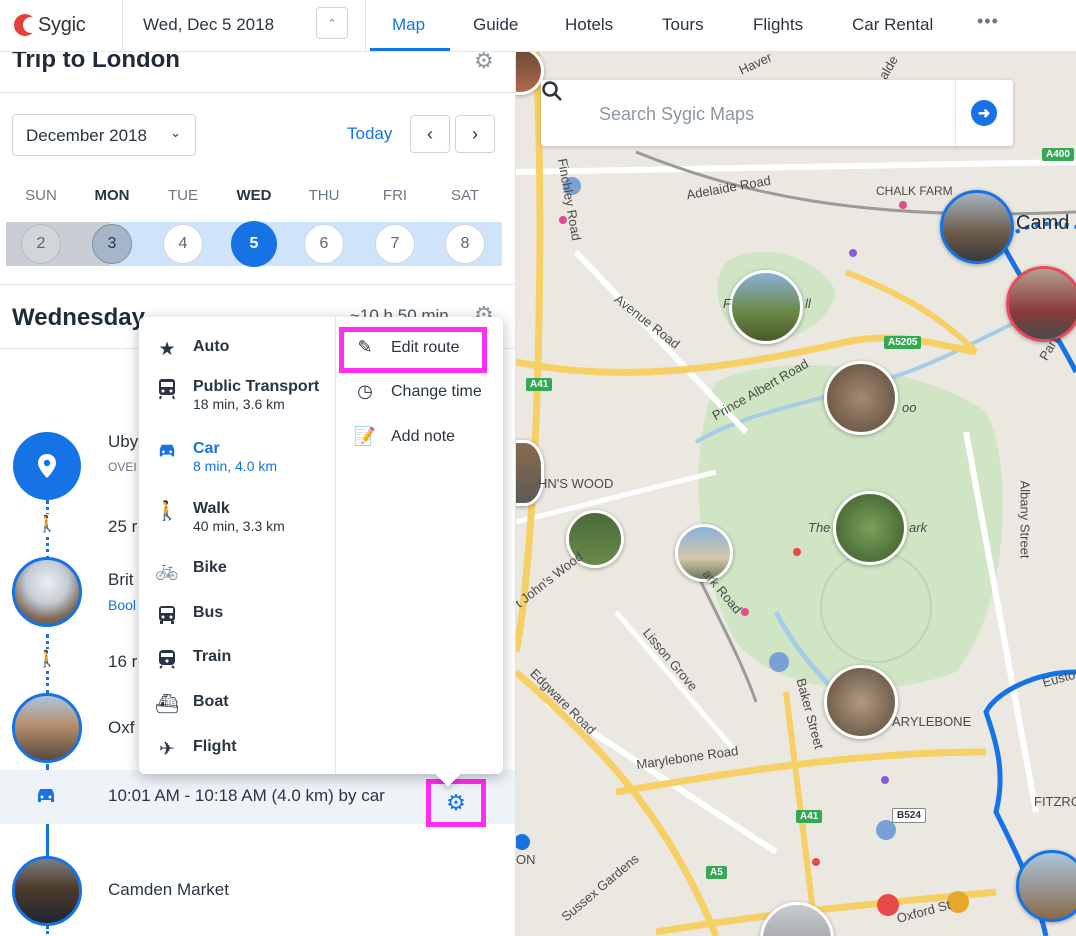 The image size is (1076, 936). I want to click on previous-week-button: ‹, so click(430, 134).